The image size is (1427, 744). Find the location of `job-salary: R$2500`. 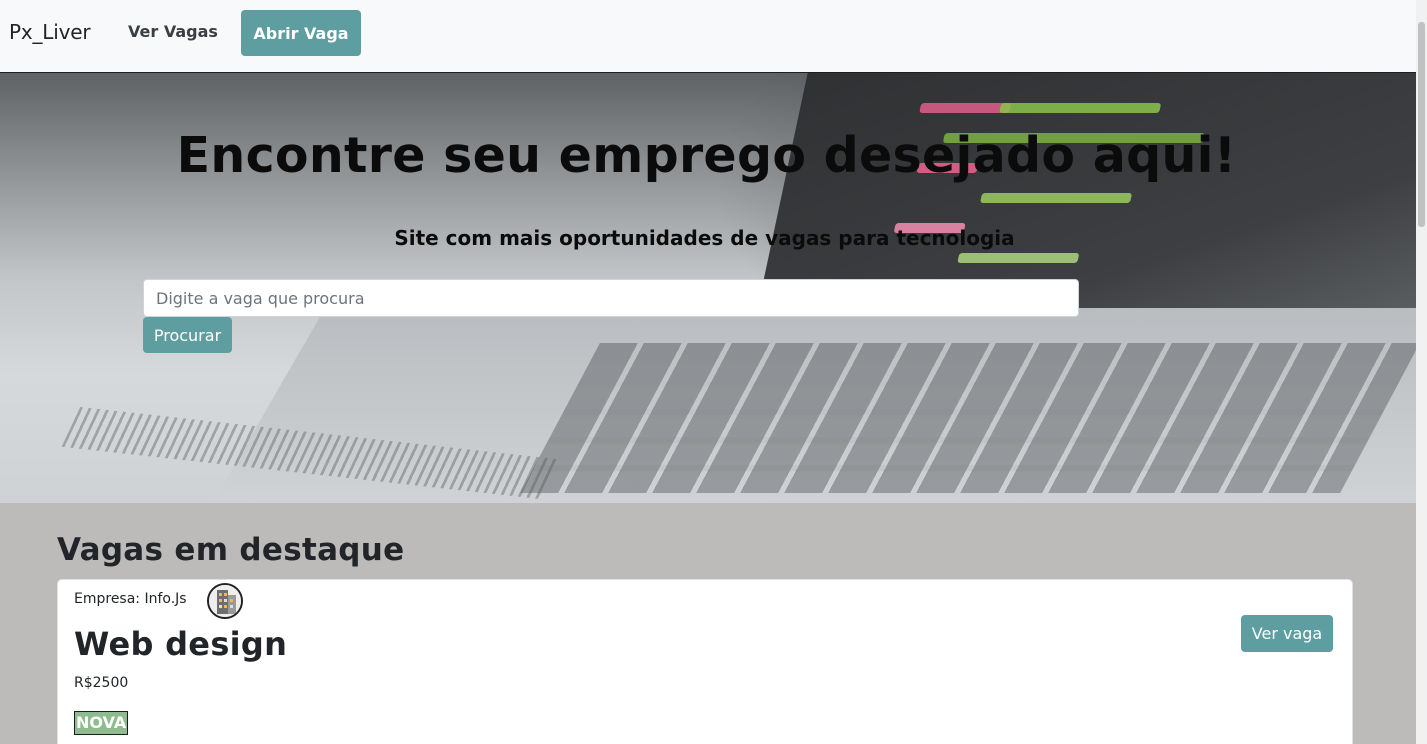

job-salary: R$2500 is located at coordinates (101, 683).